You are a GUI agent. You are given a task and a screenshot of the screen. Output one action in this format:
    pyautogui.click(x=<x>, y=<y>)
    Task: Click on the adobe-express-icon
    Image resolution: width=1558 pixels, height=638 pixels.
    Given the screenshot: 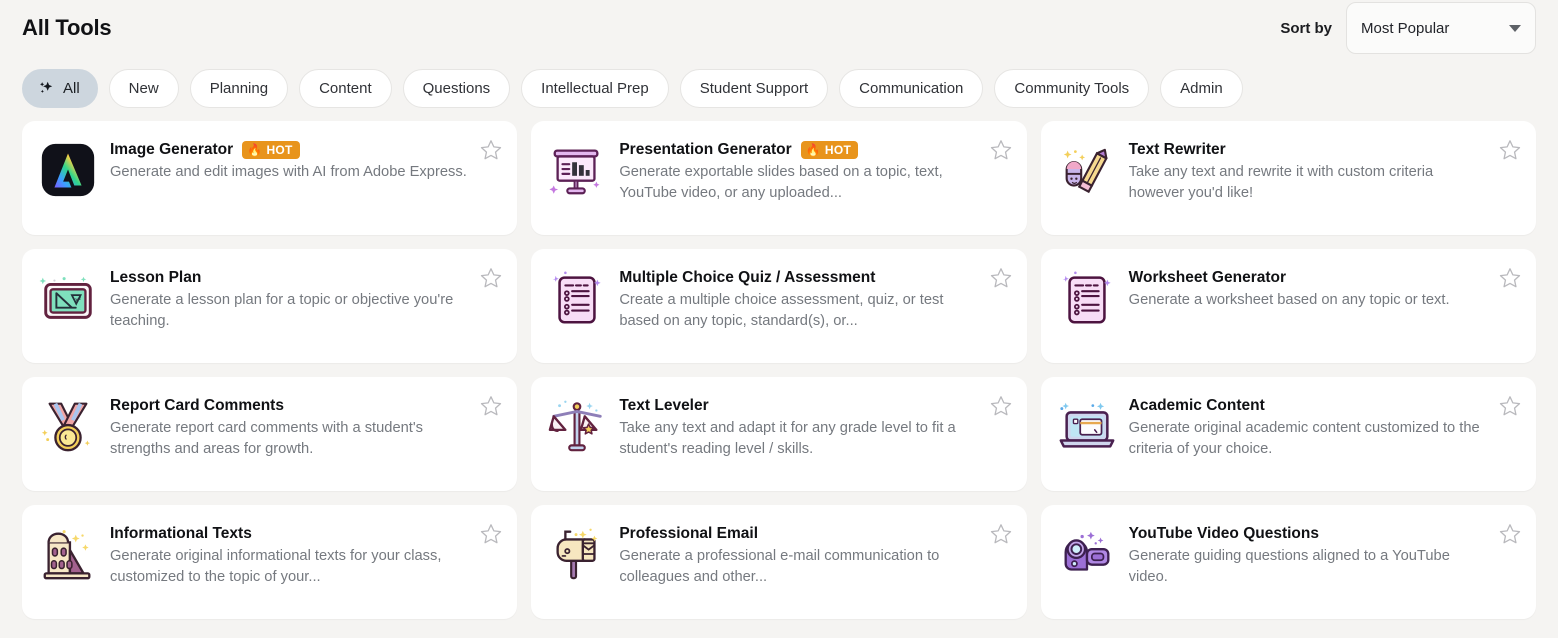 What is the action you would take?
    pyautogui.click(x=68, y=170)
    